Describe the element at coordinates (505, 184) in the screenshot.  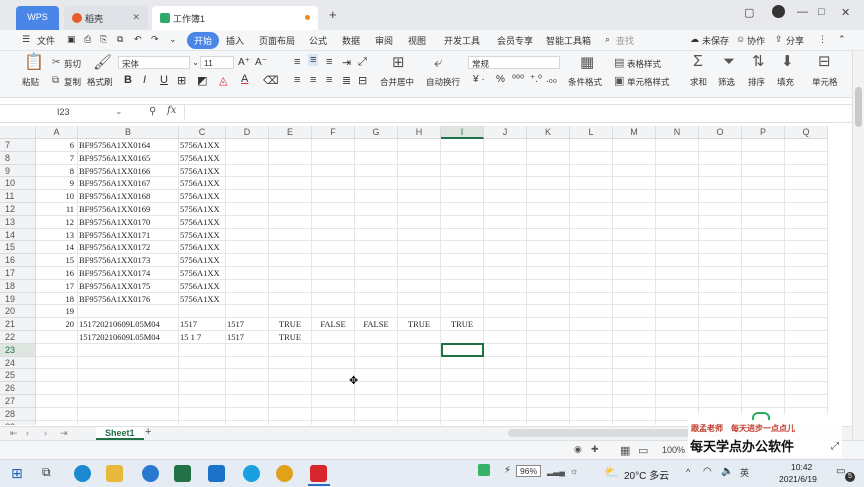
I see `cell-j10` at that location.